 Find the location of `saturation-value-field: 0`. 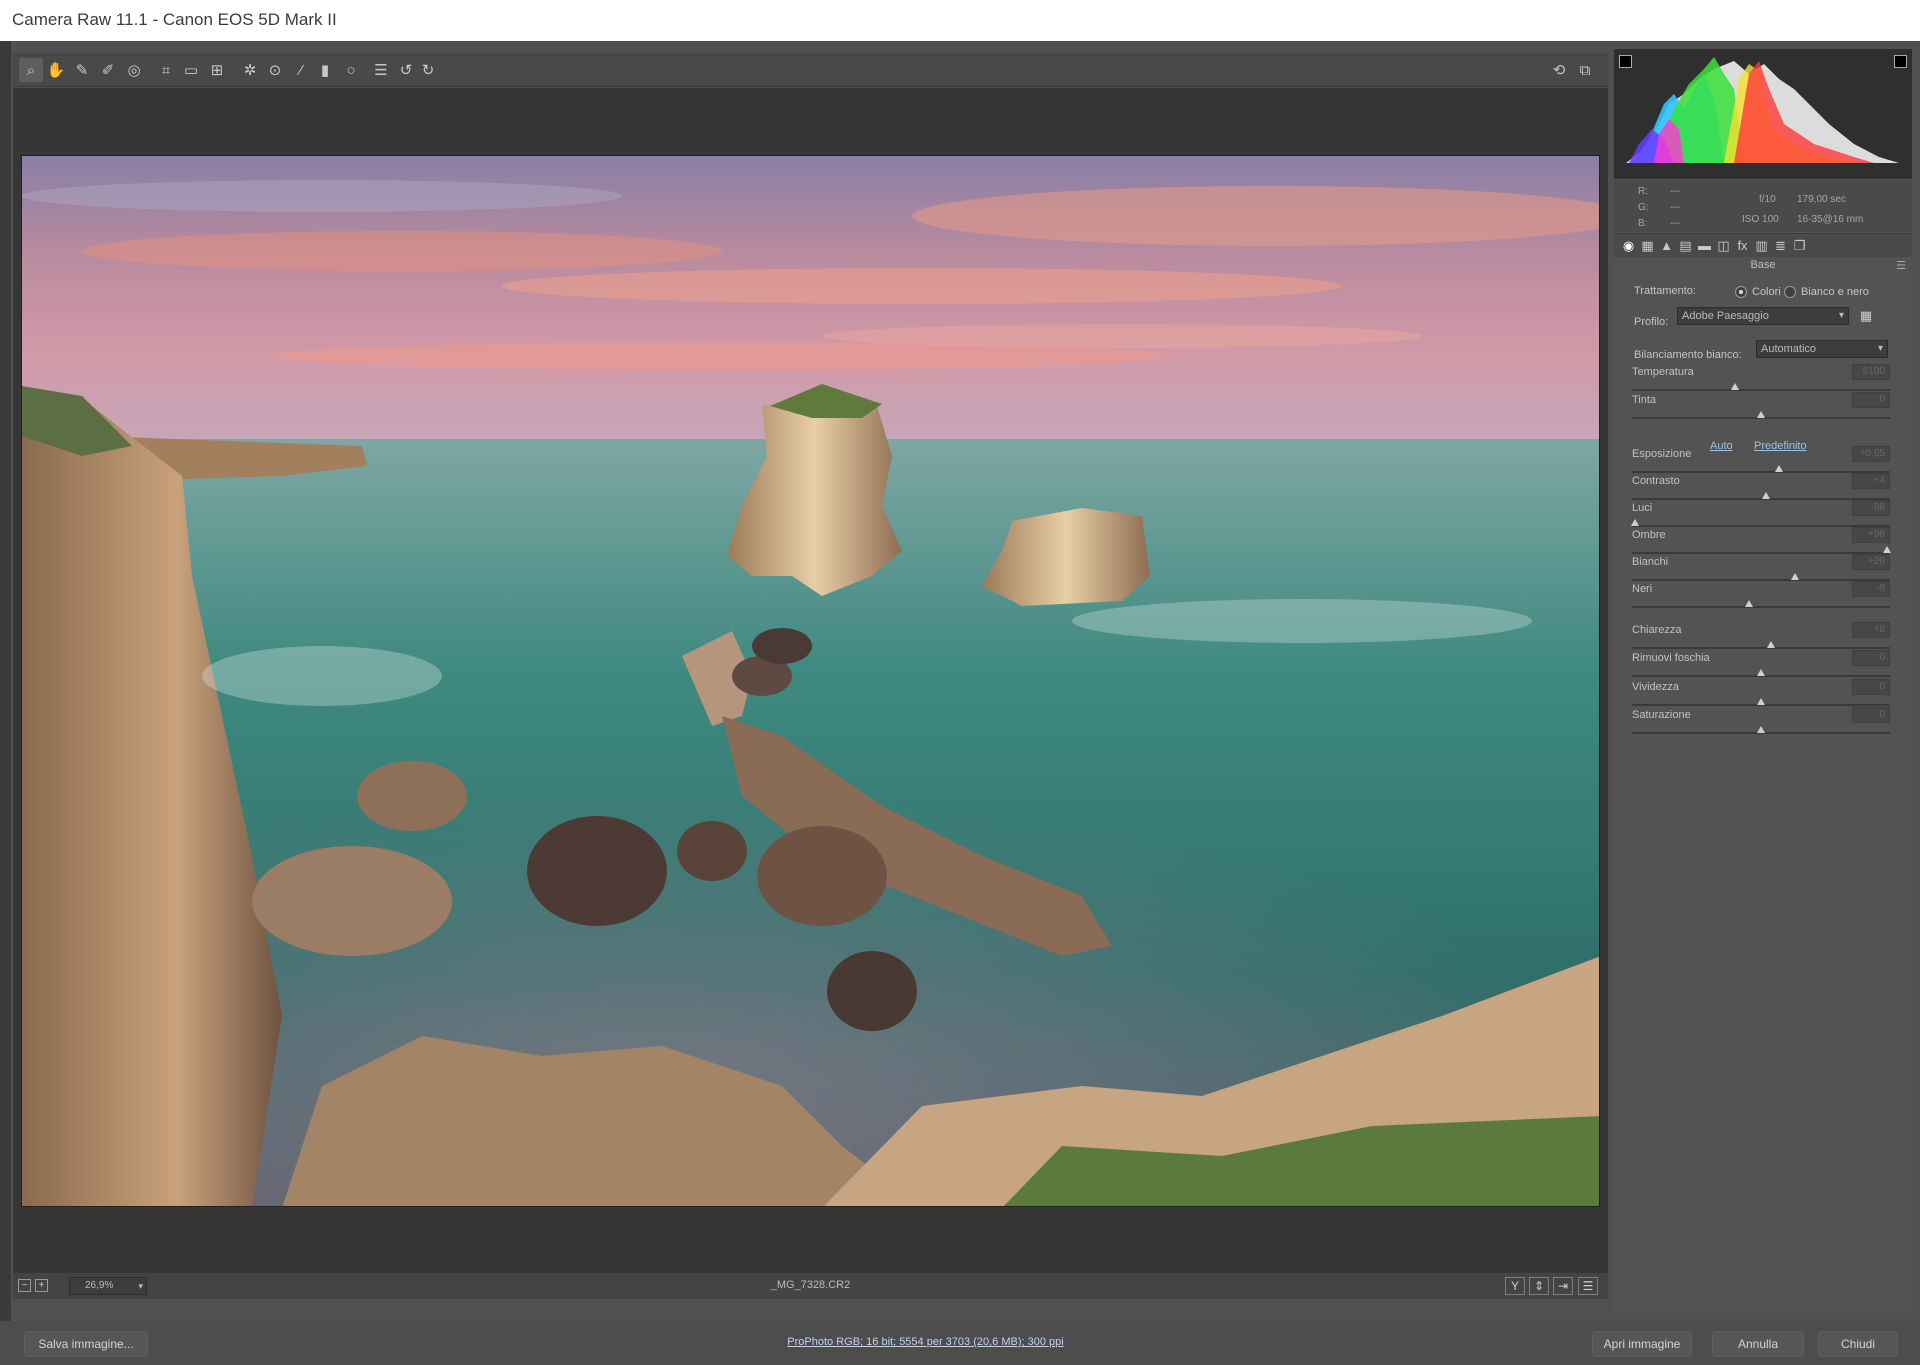

saturation-value-field: 0 is located at coordinates (1871, 715).